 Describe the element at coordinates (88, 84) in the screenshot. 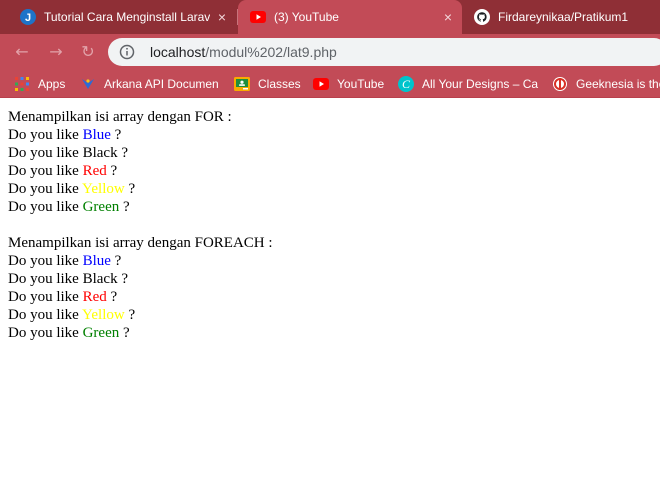

I see `arkana-icon` at that location.